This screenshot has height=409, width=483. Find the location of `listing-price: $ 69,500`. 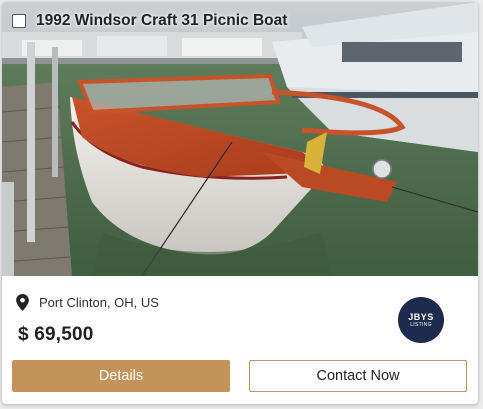

listing-price: $ 69,500 is located at coordinates (56, 334).